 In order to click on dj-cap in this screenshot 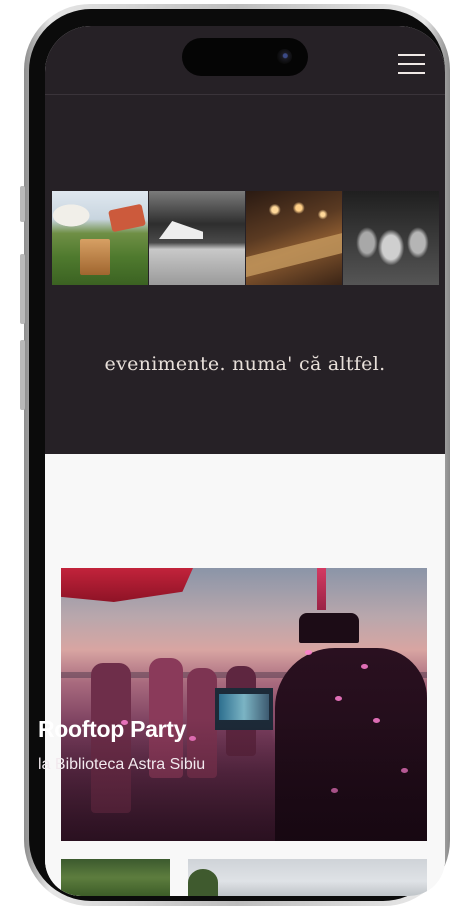, I will do `click(329, 628)`.